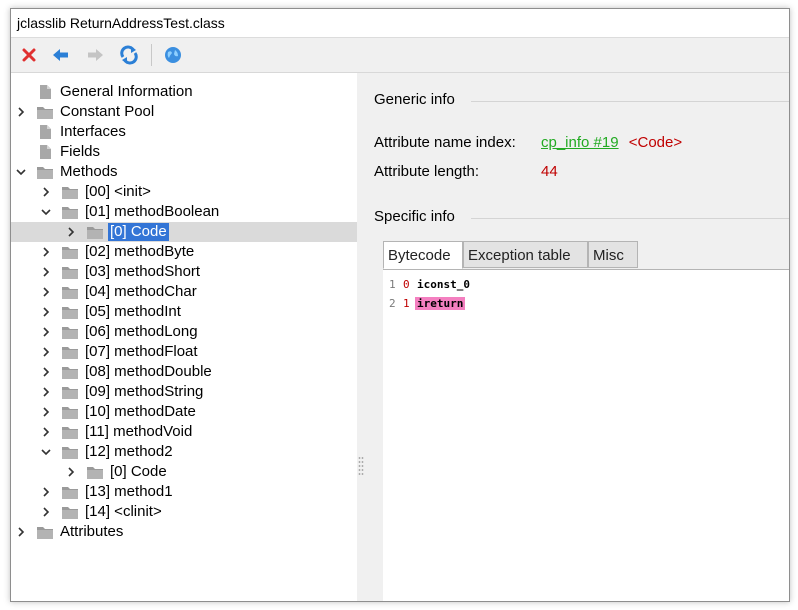 This screenshot has height=610, width=798. What do you see at coordinates (184, 532) in the screenshot?
I see `tree-node: Attributes` at bounding box center [184, 532].